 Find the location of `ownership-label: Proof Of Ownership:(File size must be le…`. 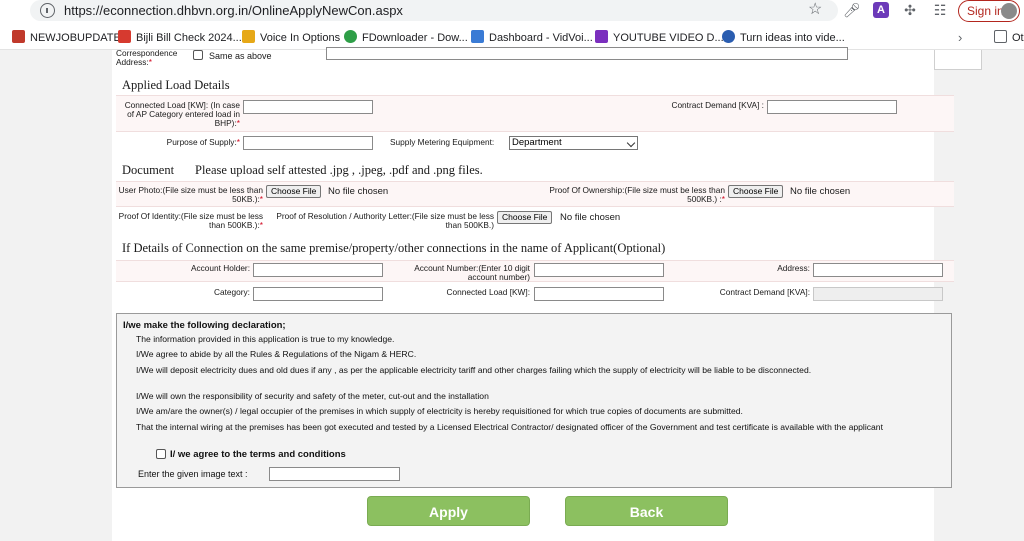

ownership-label: Proof Of Ownership:(File size must be le… is located at coordinates (637, 194).